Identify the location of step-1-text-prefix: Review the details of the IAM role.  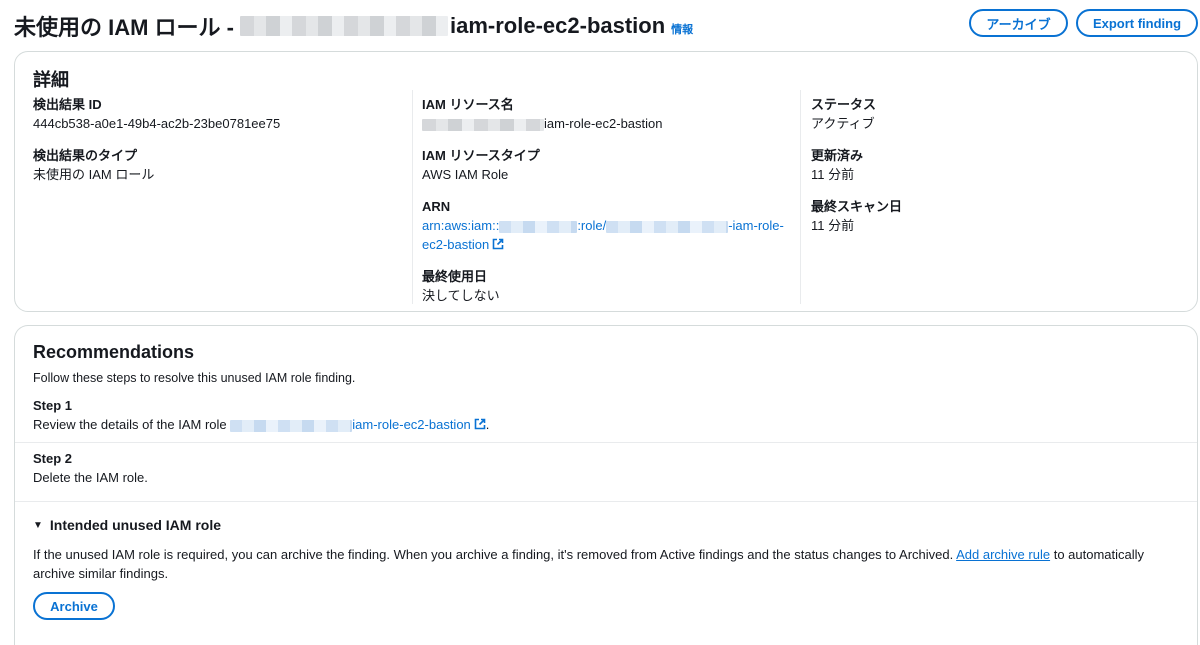
(130, 424).